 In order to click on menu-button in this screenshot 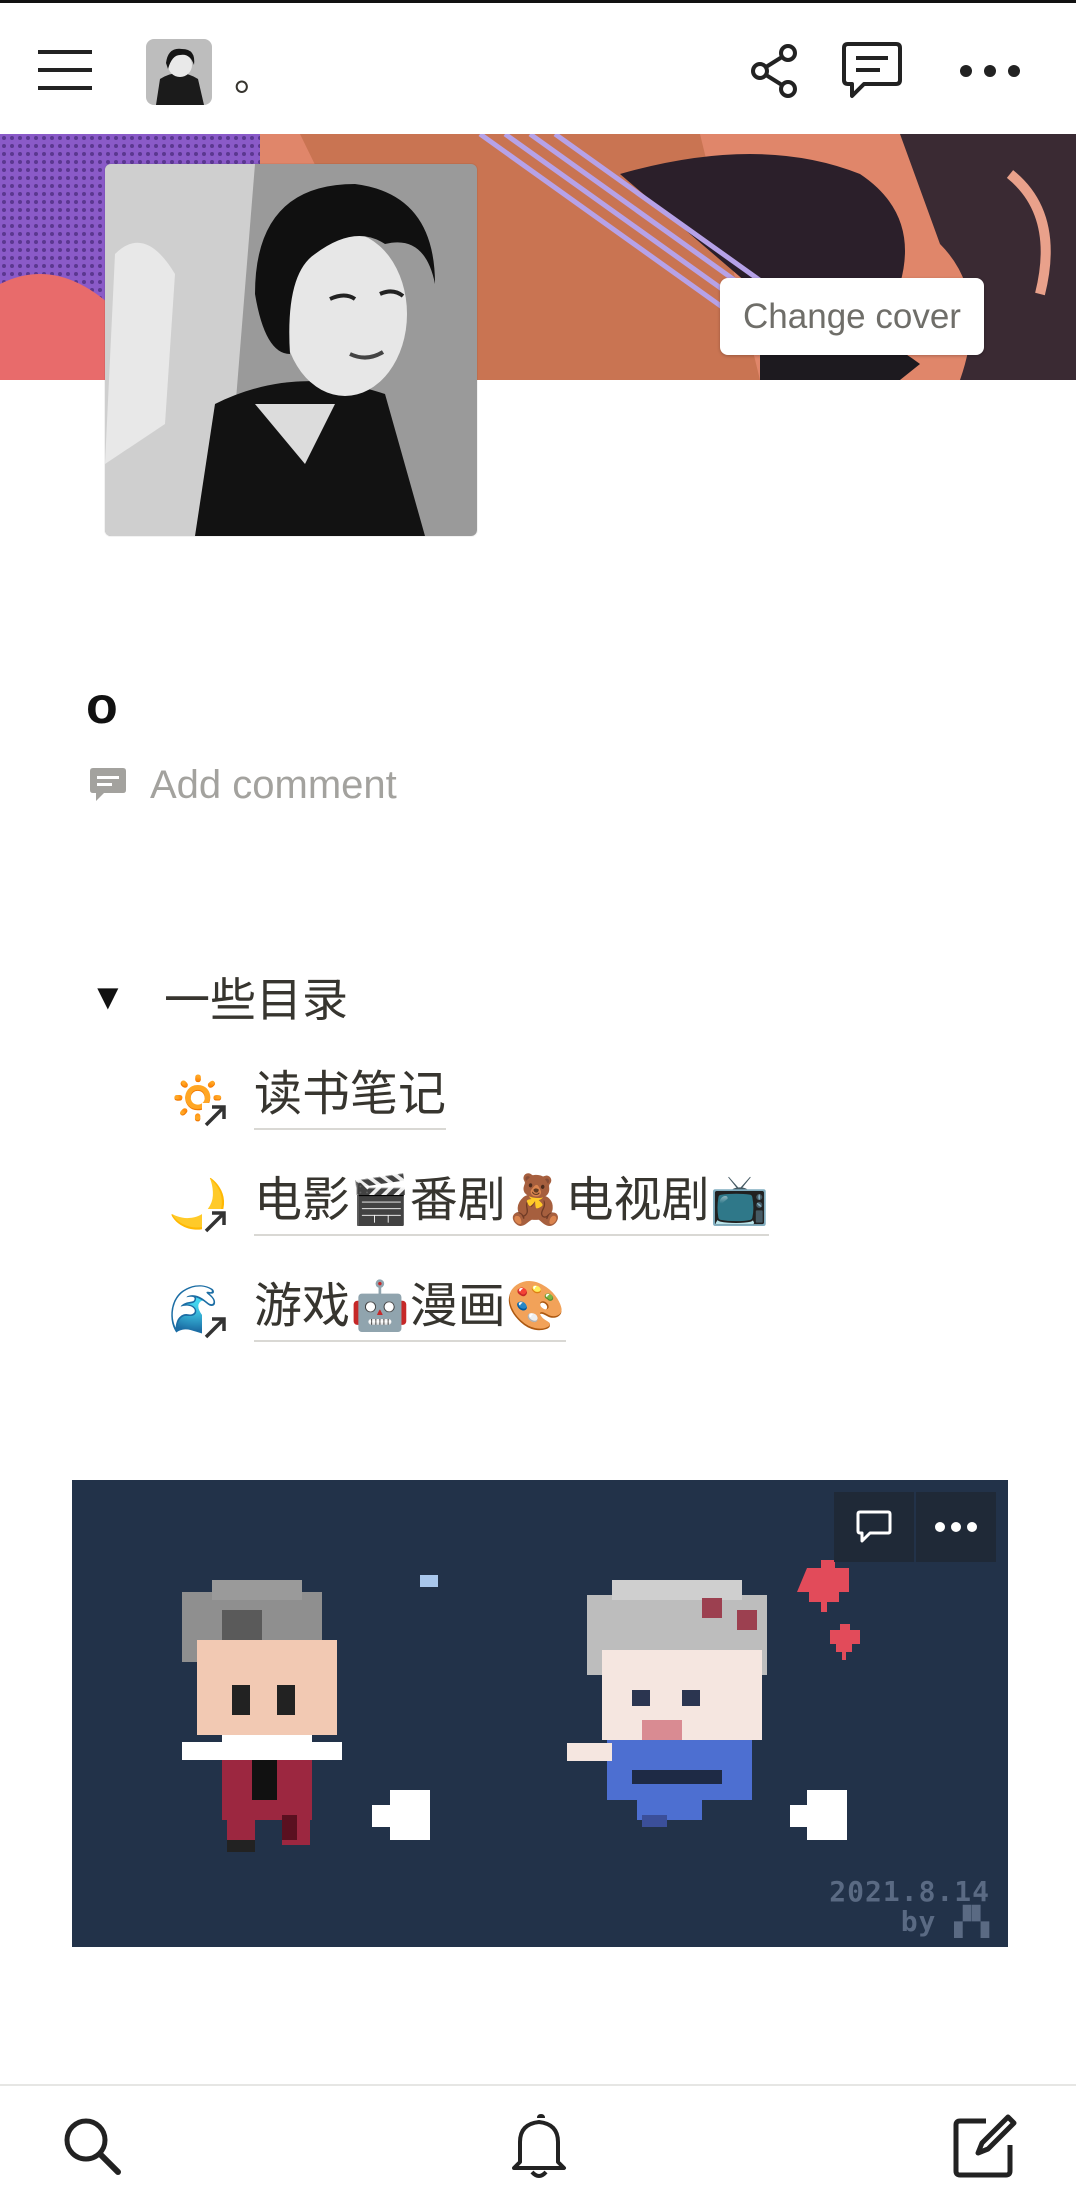, I will do `click(65, 70)`.